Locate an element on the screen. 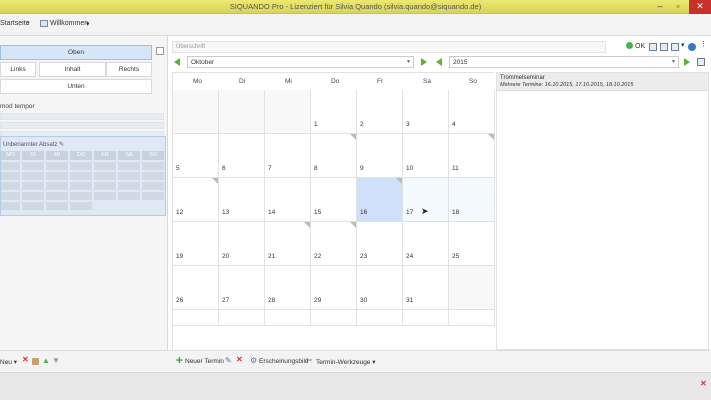 This screenshot has height=400, width=711. prev-month-icon is located at coordinates (177, 62).